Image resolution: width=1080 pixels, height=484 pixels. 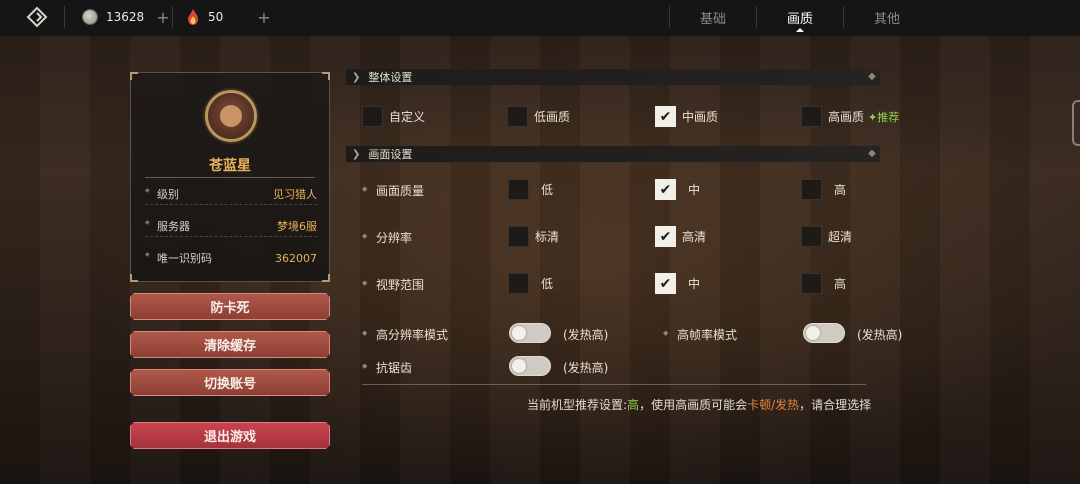 I want to click on info-row-level: 级别 见习猎人, so click(x=231, y=194).